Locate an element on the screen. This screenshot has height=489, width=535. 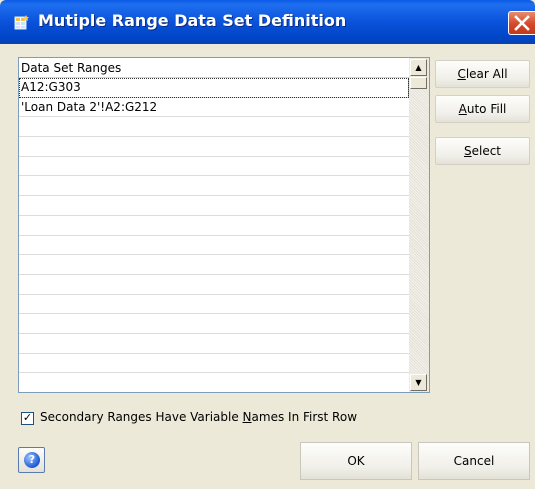
arrow-down-icon: ▼ is located at coordinates (418, 382).